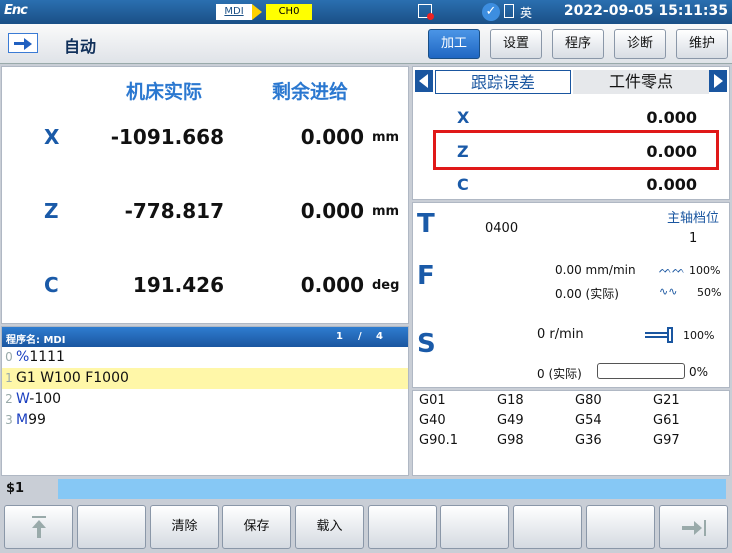  What do you see at coordinates (641, 371) in the screenshot?
I see `spindle-load-bar` at bounding box center [641, 371].